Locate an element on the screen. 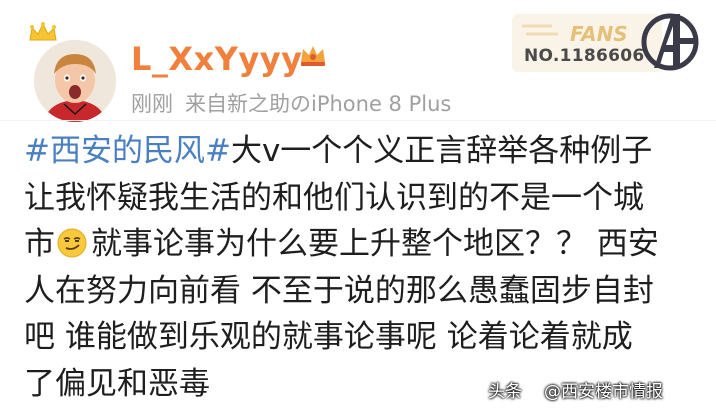 This screenshot has width=716, height=411. content-text: 市 is located at coordinates (39, 244).